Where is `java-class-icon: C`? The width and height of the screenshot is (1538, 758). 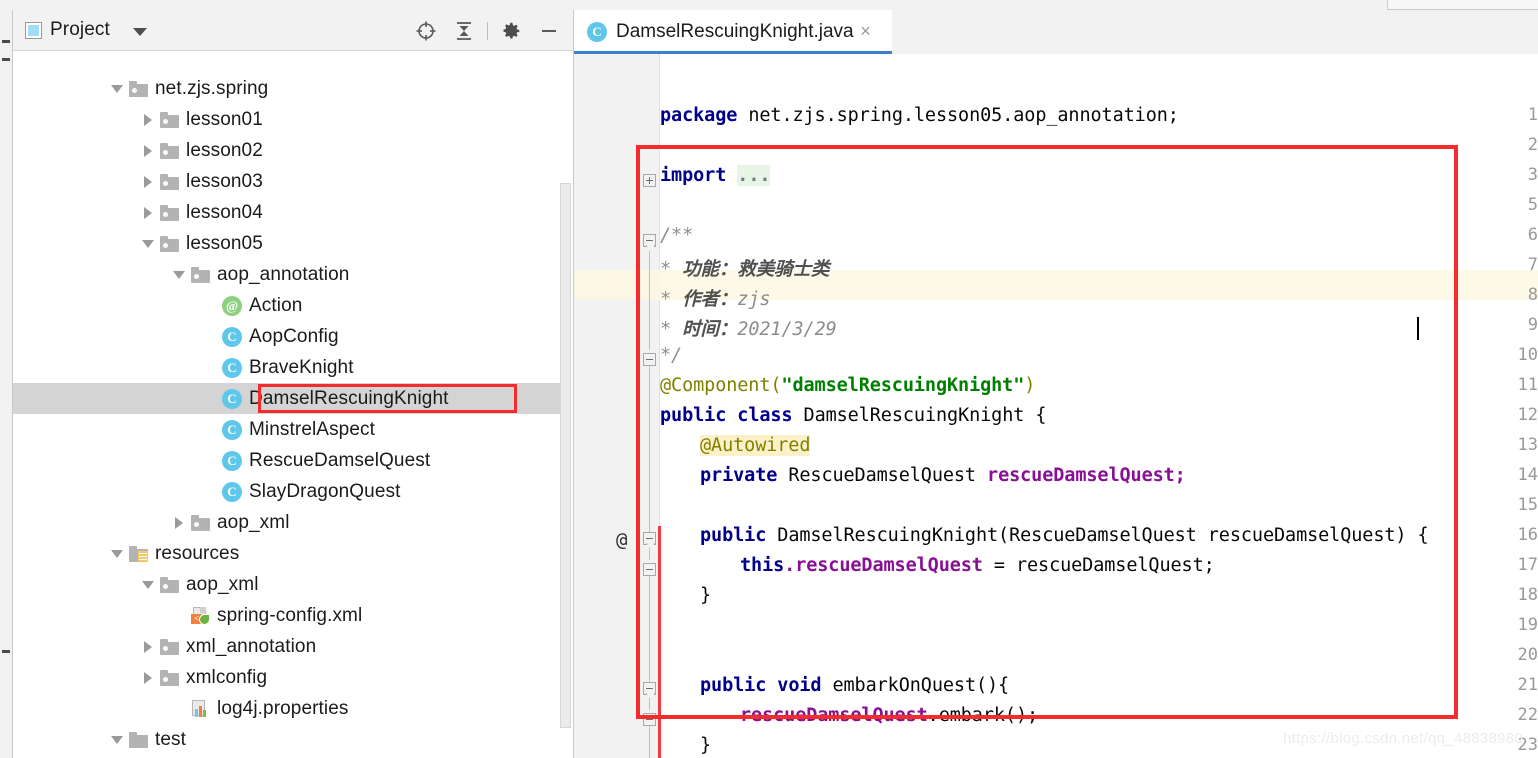
java-class-icon: C is located at coordinates (232, 460).